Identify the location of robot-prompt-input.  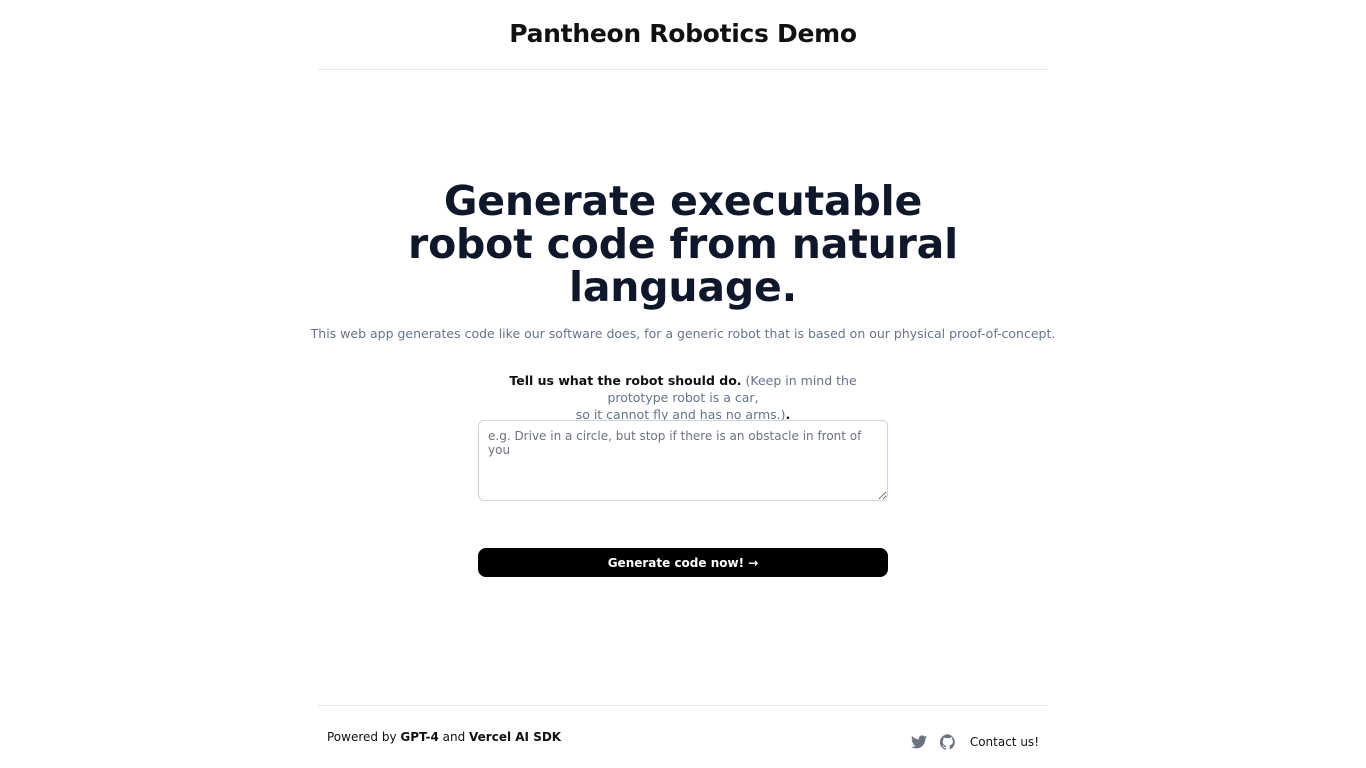
(683, 460).